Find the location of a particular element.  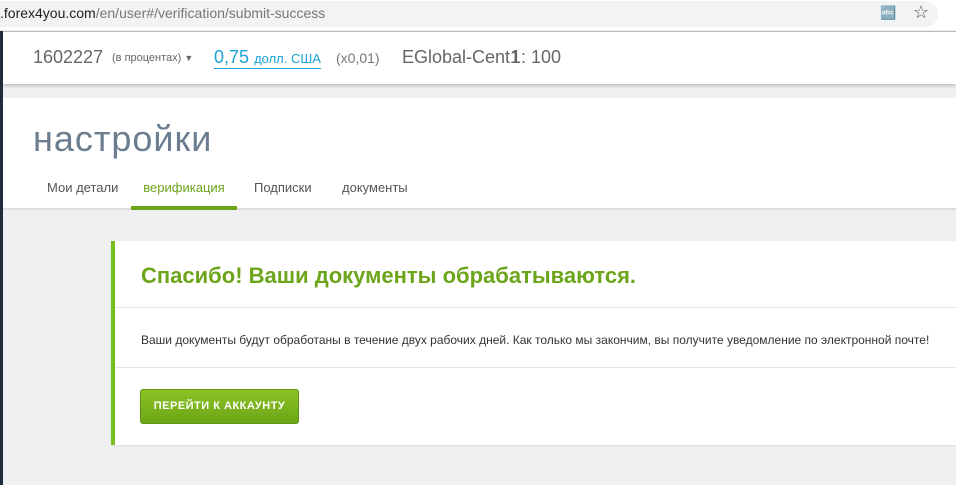

account-number: 1602227 is located at coordinates (68, 57).